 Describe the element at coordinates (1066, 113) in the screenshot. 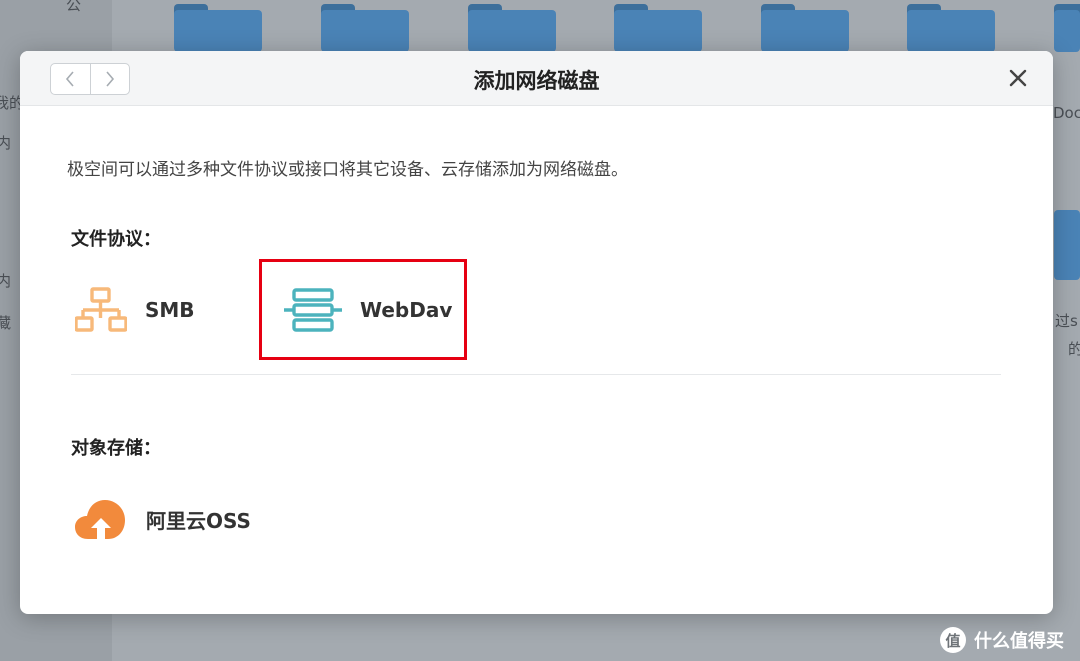

I see `bg-right-text: Doc` at that location.